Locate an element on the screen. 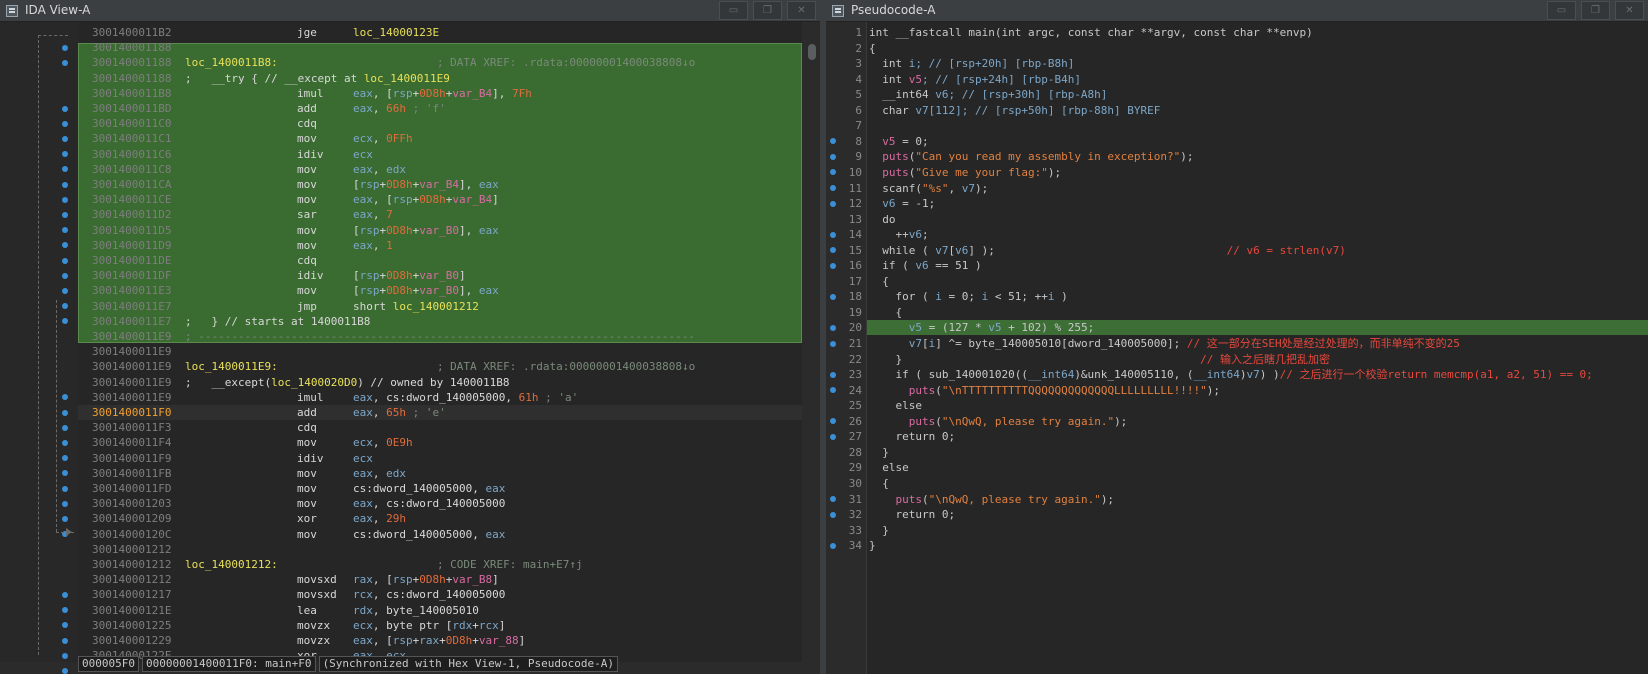  pseudocode-line: while ( v7[v6] ); // v6 = strlen(v7) is located at coordinates (1257, 250).